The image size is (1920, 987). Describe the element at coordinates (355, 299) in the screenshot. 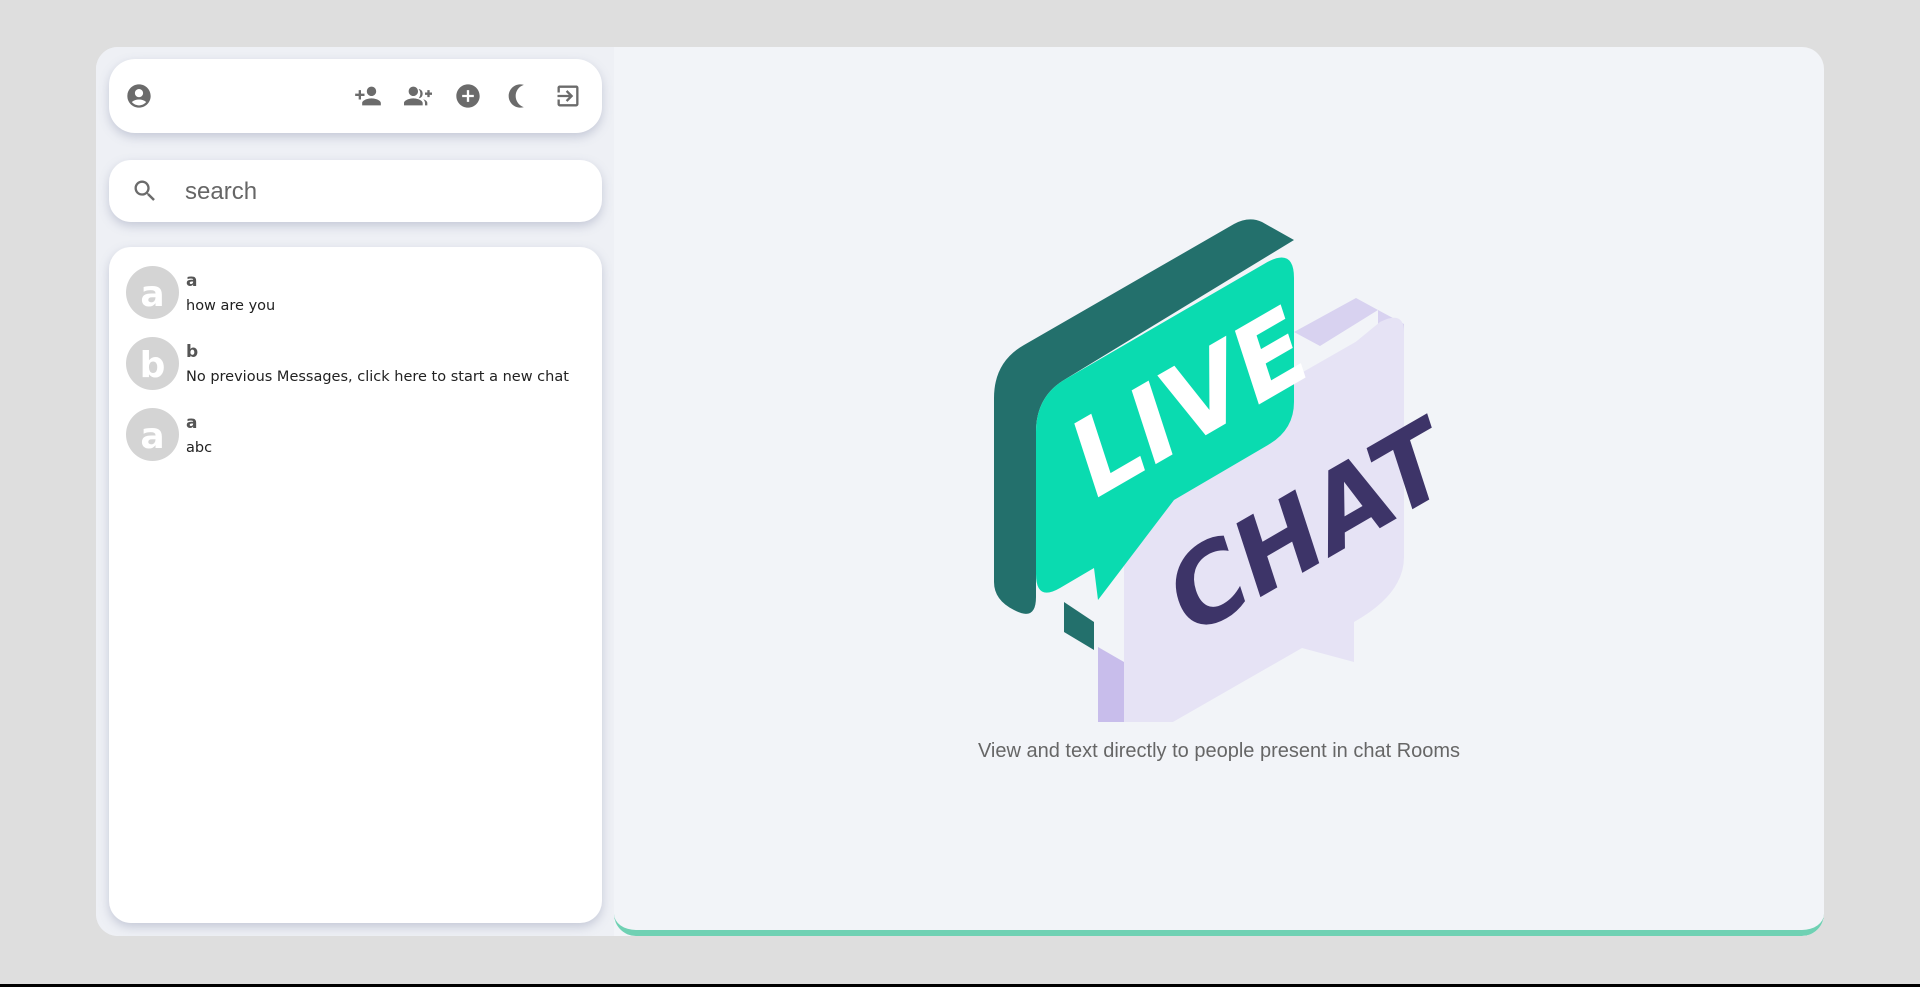

I see `chat-list-item: a a how are you` at that location.